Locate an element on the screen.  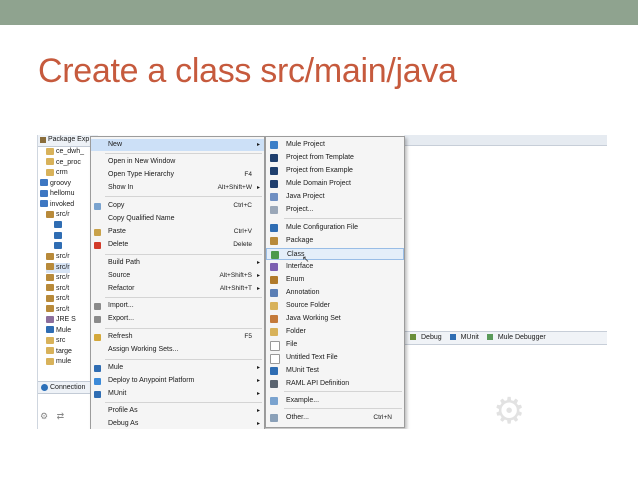
jre-icon is located at coordinates (50, 319).